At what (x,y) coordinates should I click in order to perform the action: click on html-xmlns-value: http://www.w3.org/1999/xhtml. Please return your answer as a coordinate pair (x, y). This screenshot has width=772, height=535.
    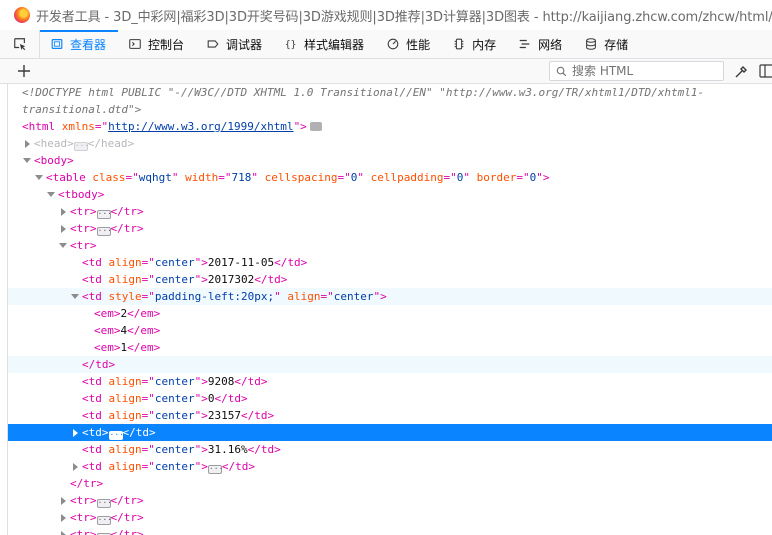
    Looking at the image, I should click on (200, 126).